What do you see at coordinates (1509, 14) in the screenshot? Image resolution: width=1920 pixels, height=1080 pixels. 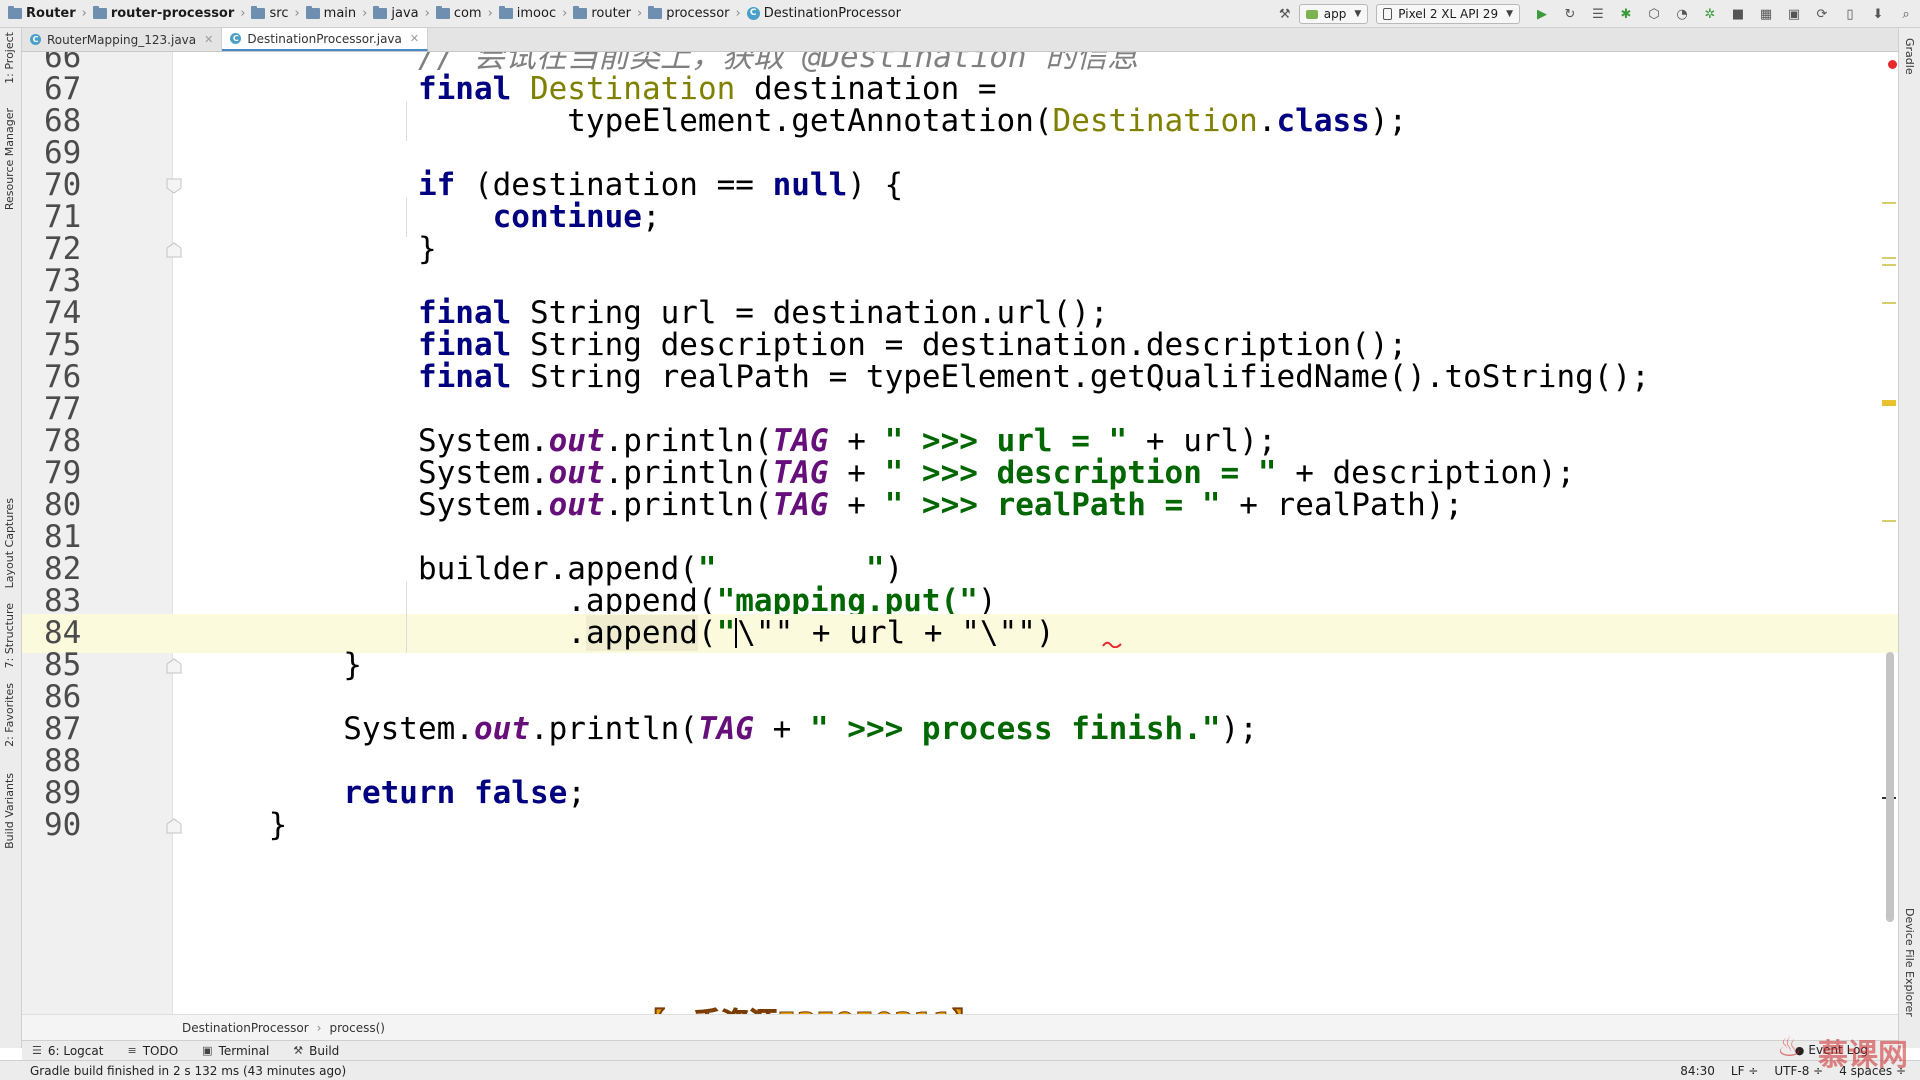 I see `chevron-down-icon: ▼` at bounding box center [1509, 14].